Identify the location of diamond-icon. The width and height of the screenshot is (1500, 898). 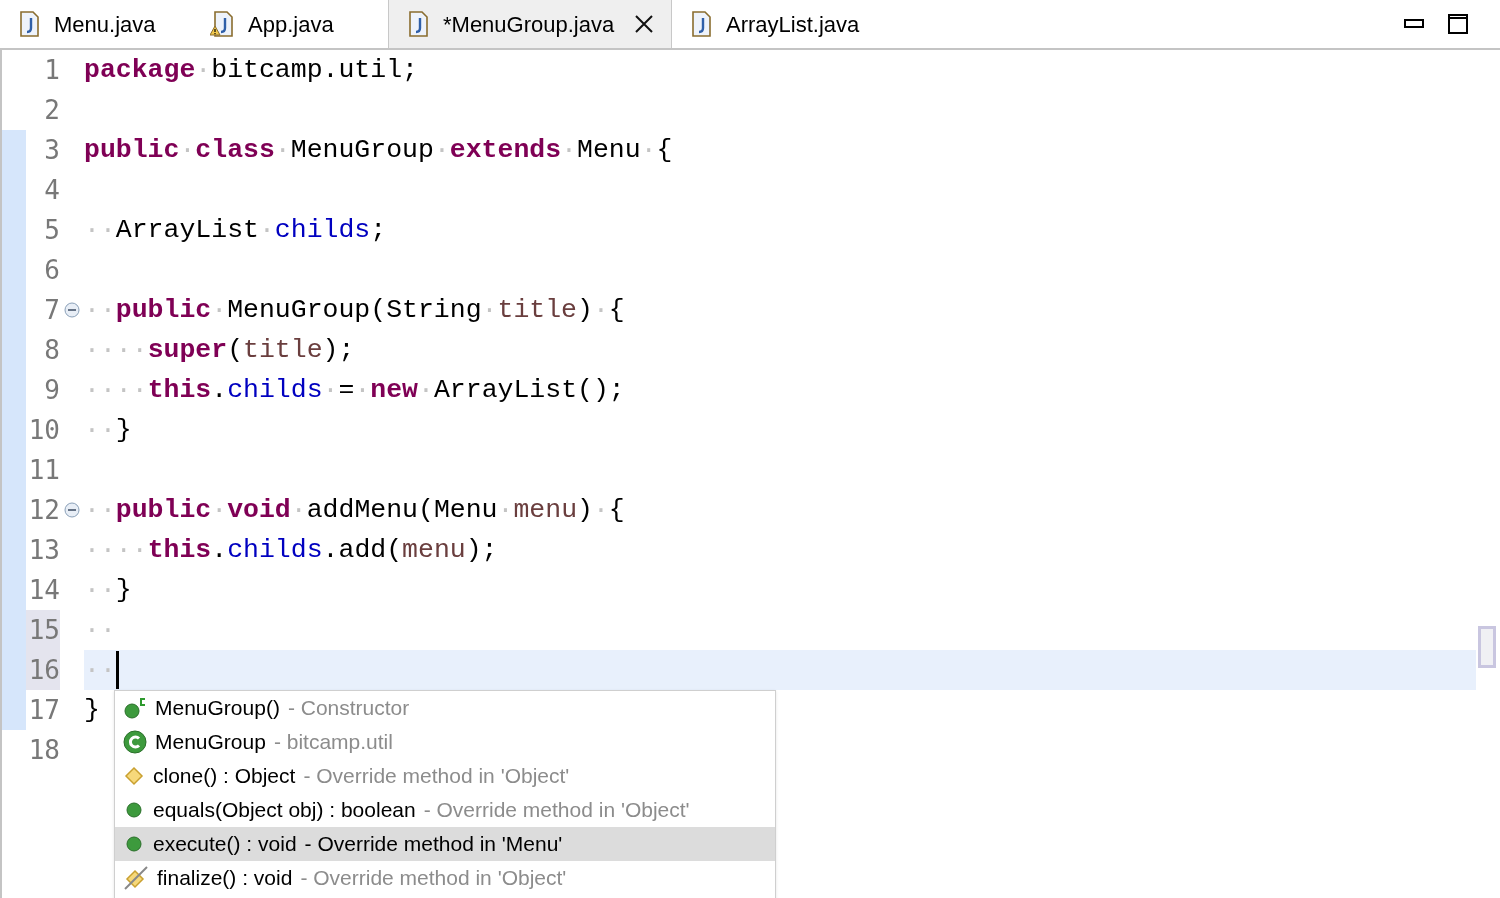
(134, 776).